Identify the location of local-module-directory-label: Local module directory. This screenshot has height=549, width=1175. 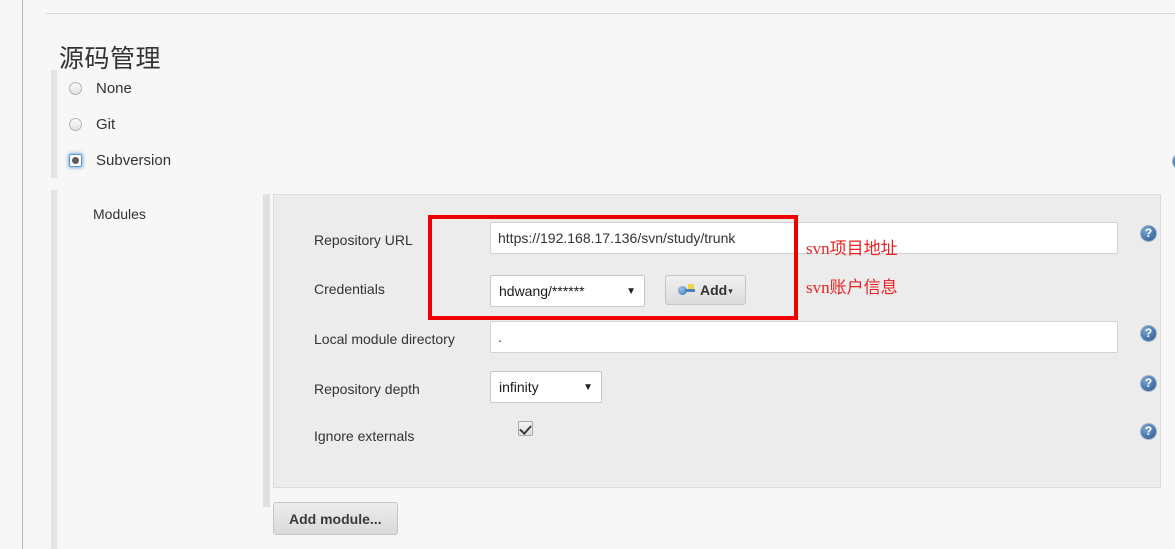
(384, 339).